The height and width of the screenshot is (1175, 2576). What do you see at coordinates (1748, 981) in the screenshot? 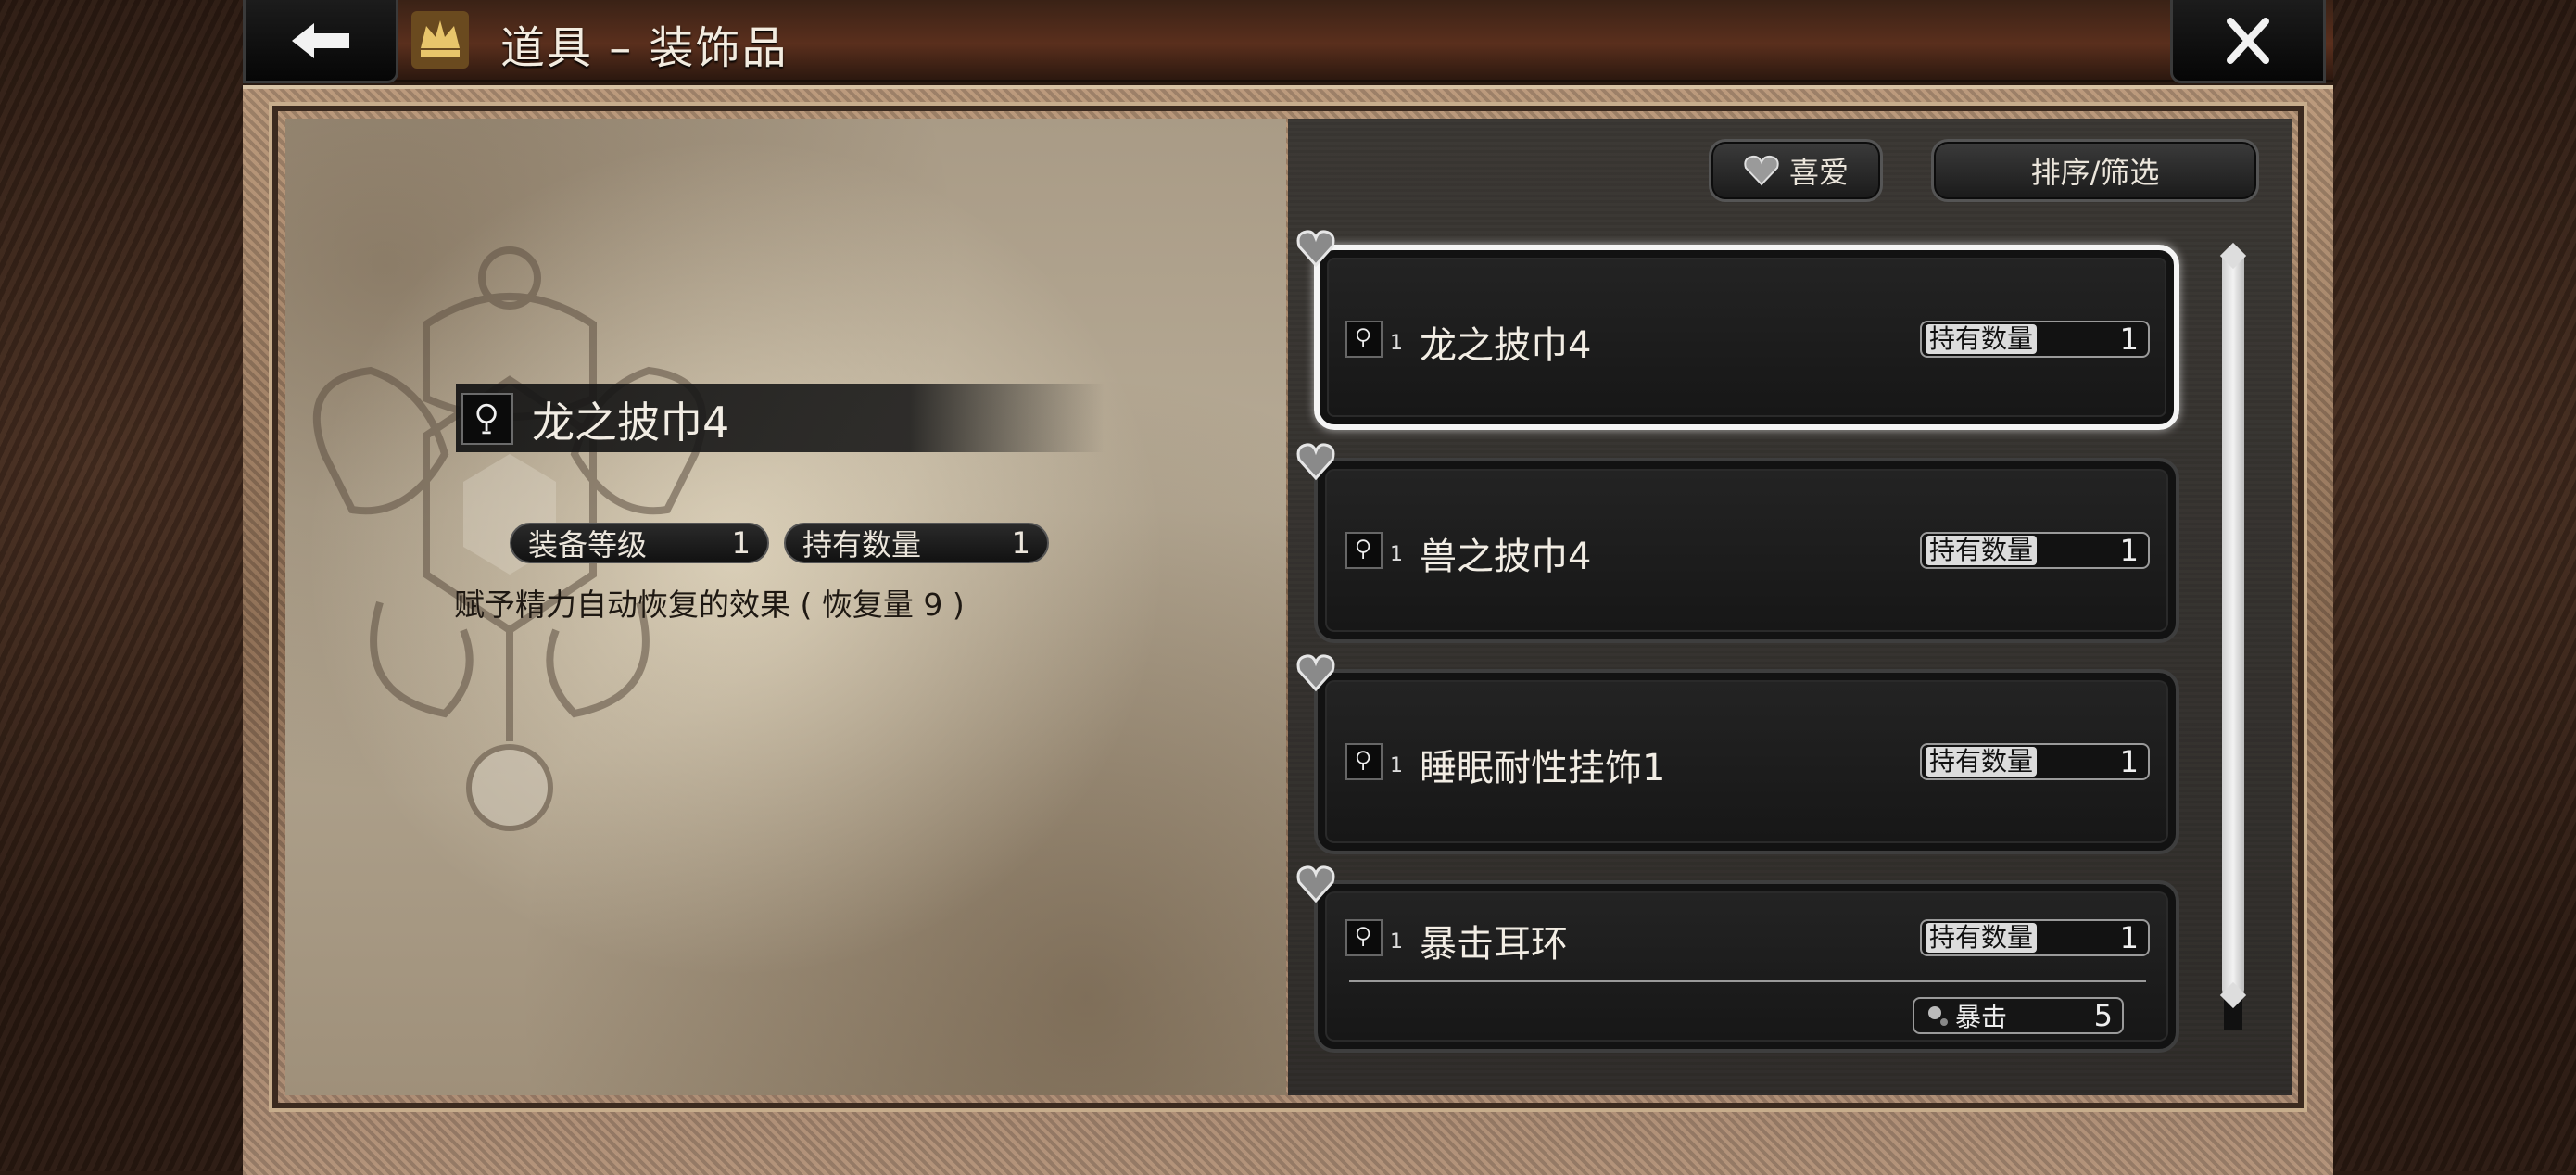
I see `divider` at bounding box center [1748, 981].